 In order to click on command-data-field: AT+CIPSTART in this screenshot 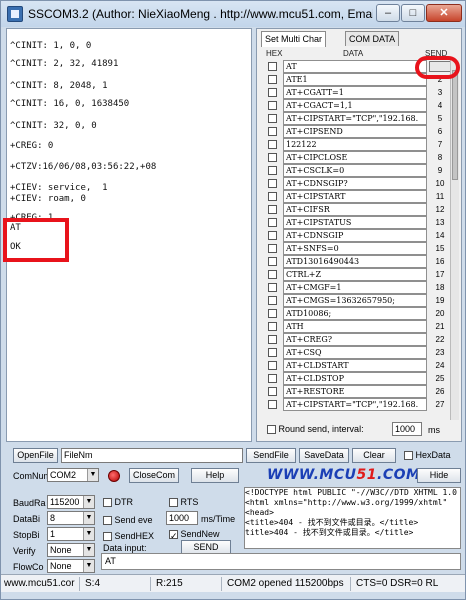, I will do `click(355, 196)`.